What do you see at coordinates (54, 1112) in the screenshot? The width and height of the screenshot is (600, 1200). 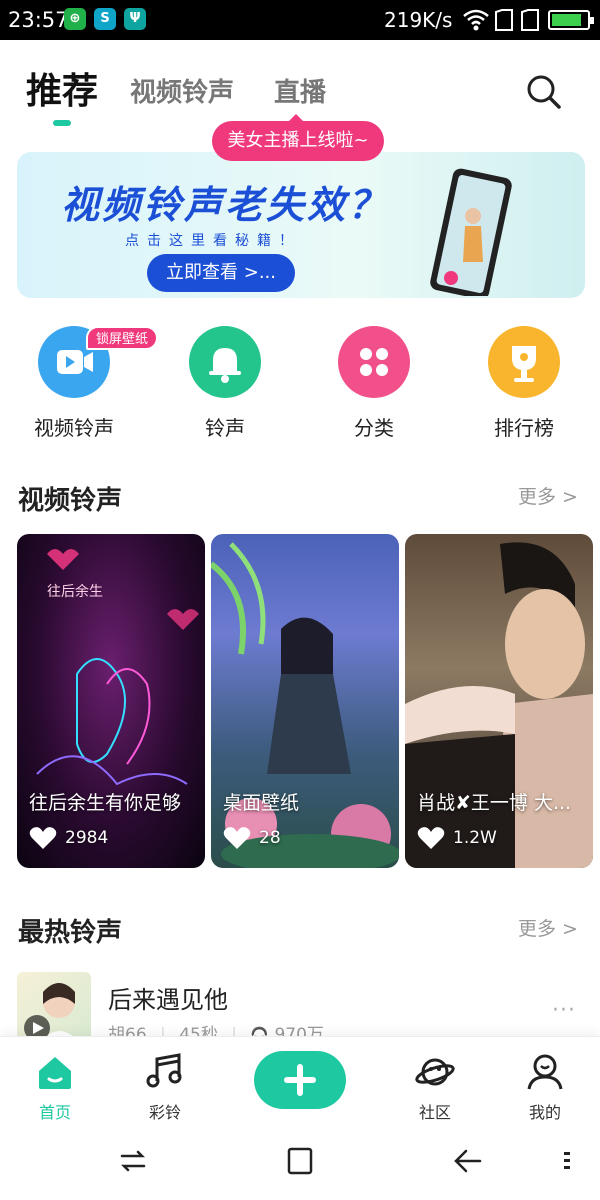 I see `nav-label: 首页` at bounding box center [54, 1112].